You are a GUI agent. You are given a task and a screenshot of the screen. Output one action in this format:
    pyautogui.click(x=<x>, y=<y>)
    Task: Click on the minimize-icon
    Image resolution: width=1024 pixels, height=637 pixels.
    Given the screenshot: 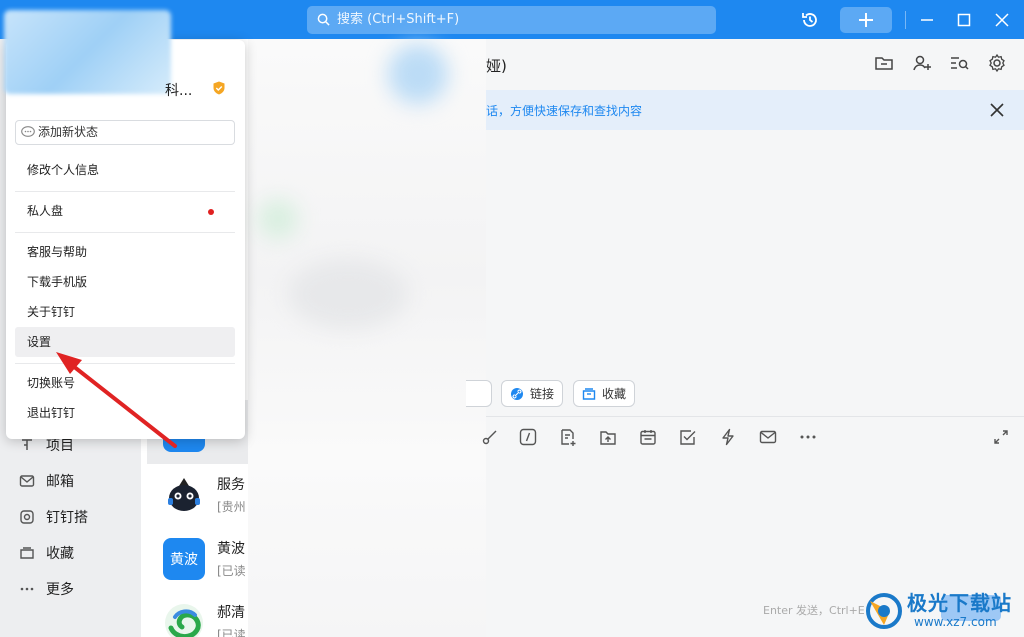 What is the action you would take?
    pyautogui.click(x=927, y=20)
    